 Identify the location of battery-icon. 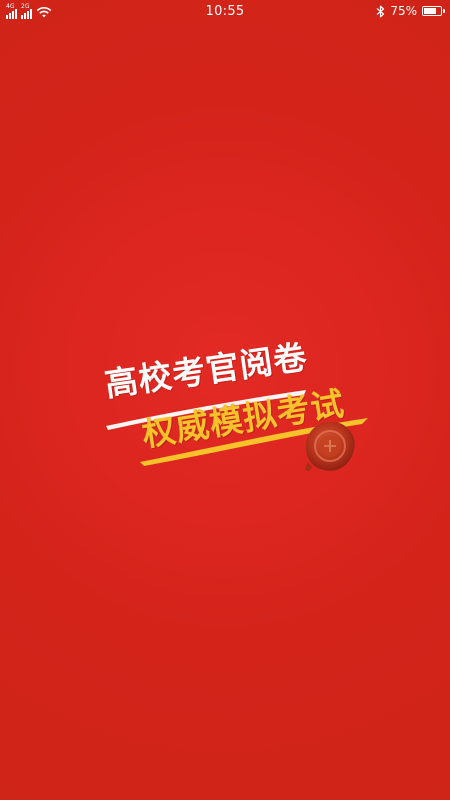
(433, 11).